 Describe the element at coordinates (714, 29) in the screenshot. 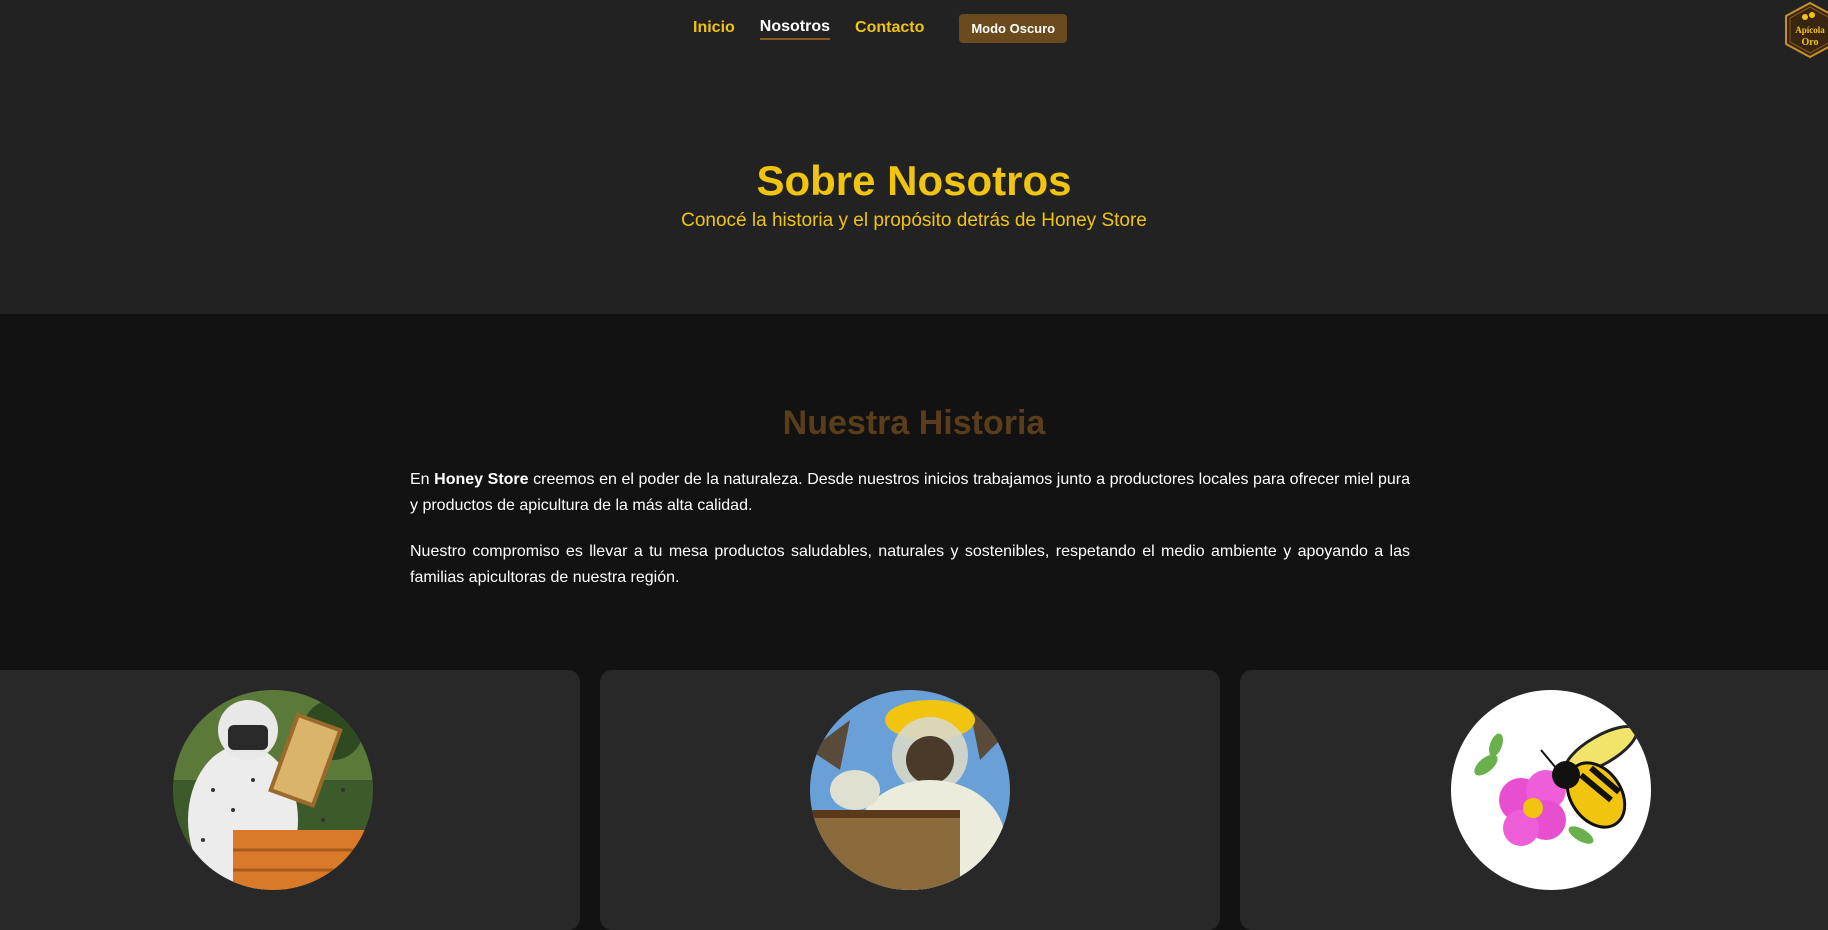

I see `nav-link-inicio: Inicio` at that location.